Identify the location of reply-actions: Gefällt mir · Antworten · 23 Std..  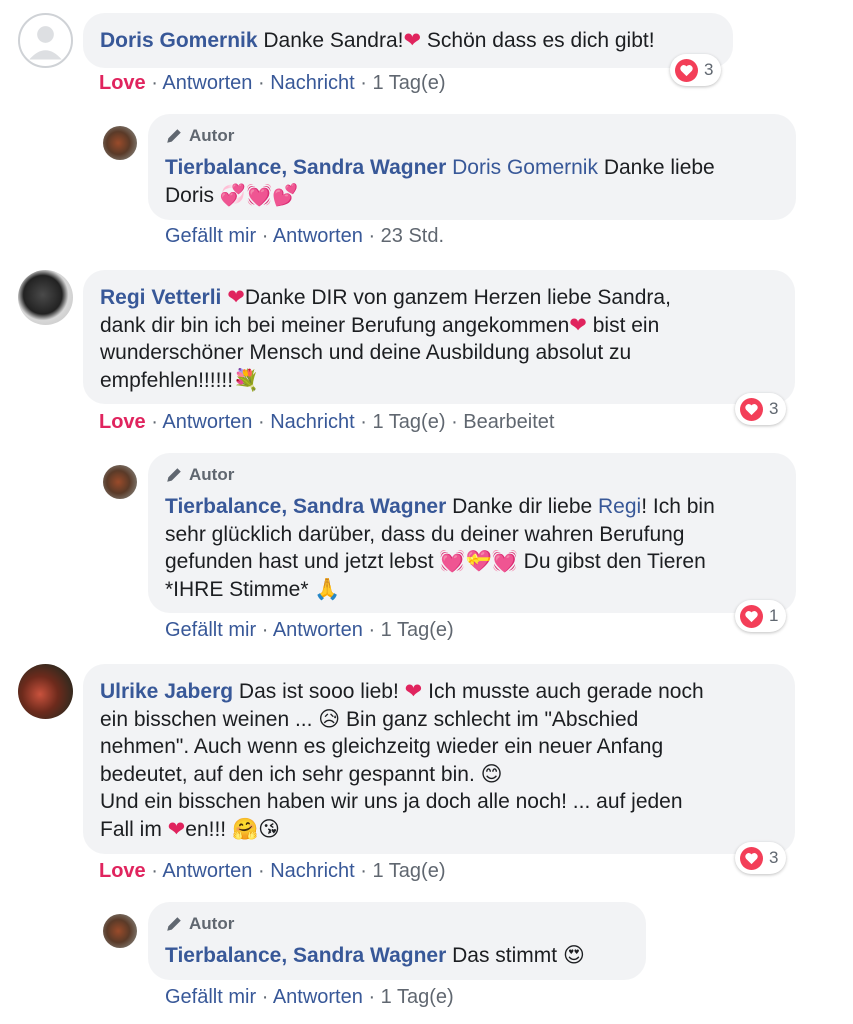
(305, 236).